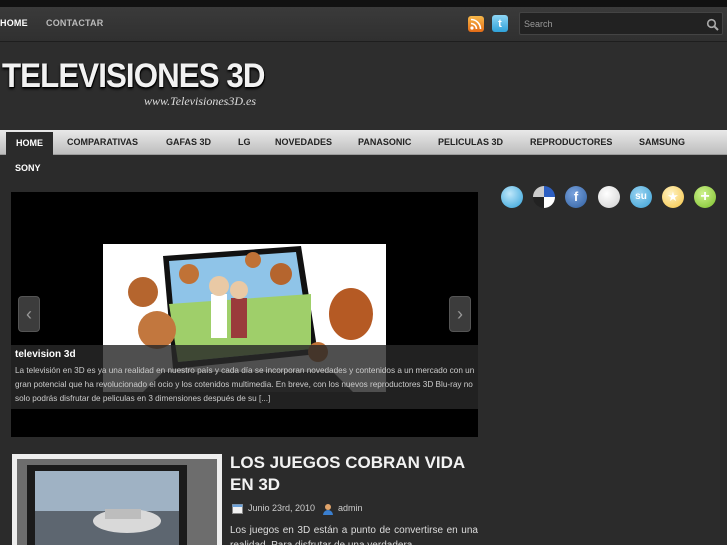 This screenshot has height=545, width=727. Describe the element at coordinates (571, 142) in the screenshot. I see `nav-reproductores: REPRODUCTORES` at that location.